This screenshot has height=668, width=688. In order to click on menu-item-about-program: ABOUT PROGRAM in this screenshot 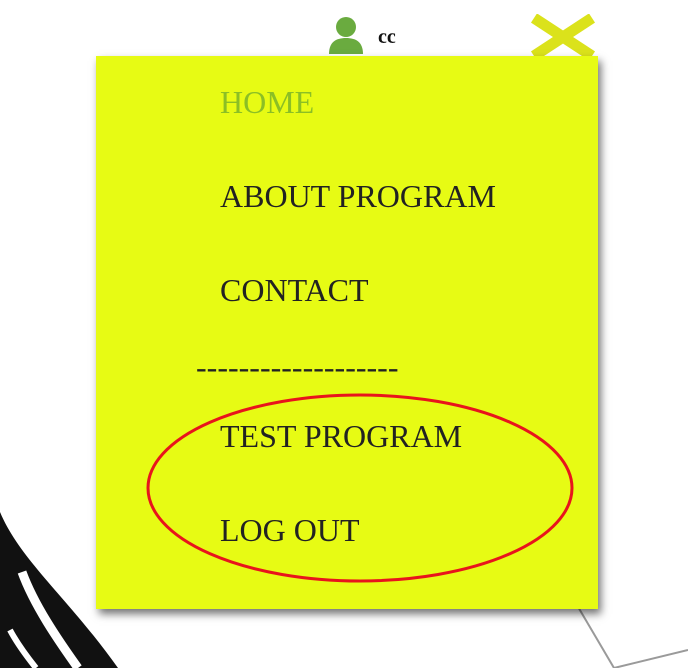, I will do `click(358, 196)`.